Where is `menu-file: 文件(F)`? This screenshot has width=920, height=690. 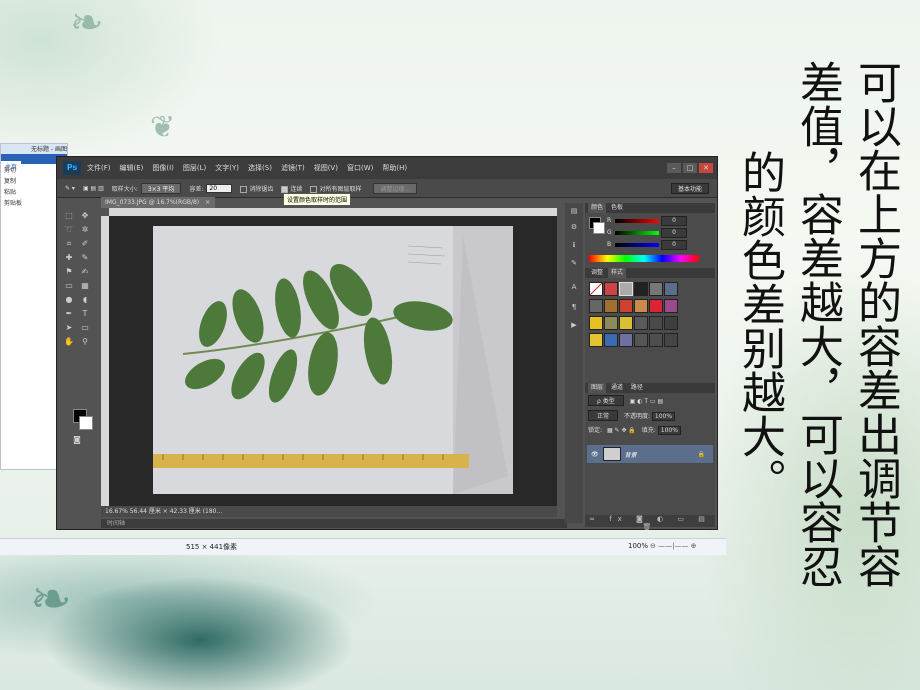 menu-file: 文件(F) is located at coordinates (99, 168).